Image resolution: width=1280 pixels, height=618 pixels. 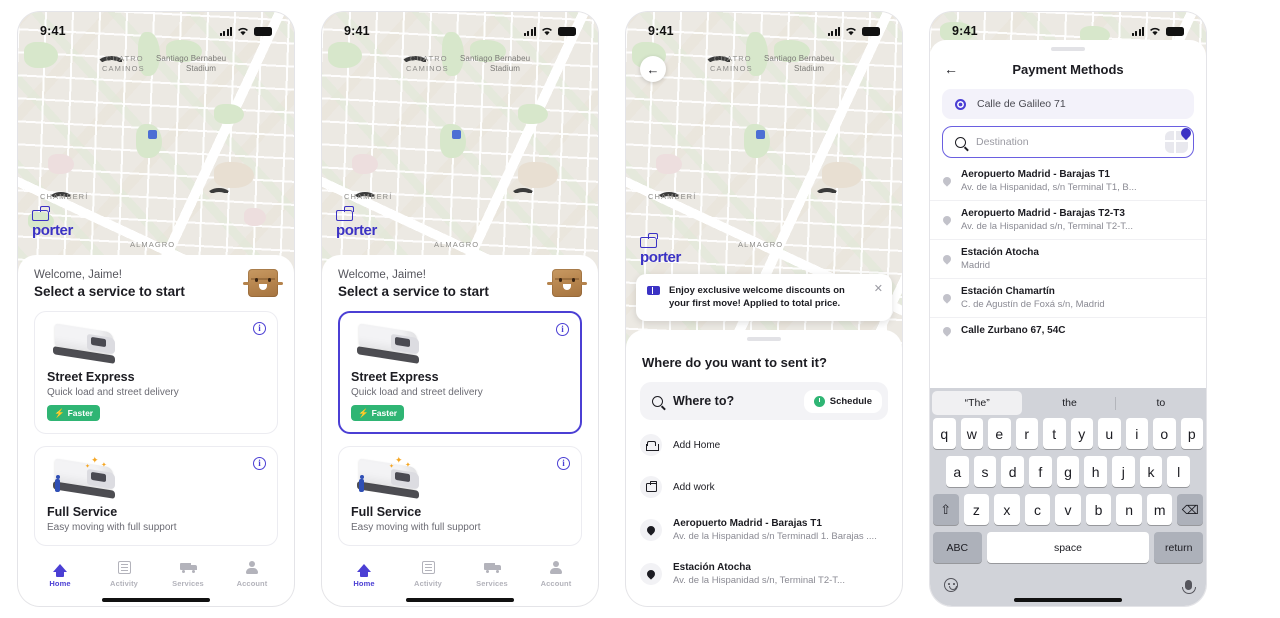 What do you see at coordinates (971, 433) in the screenshot?
I see `key-w: w` at bounding box center [971, 433].